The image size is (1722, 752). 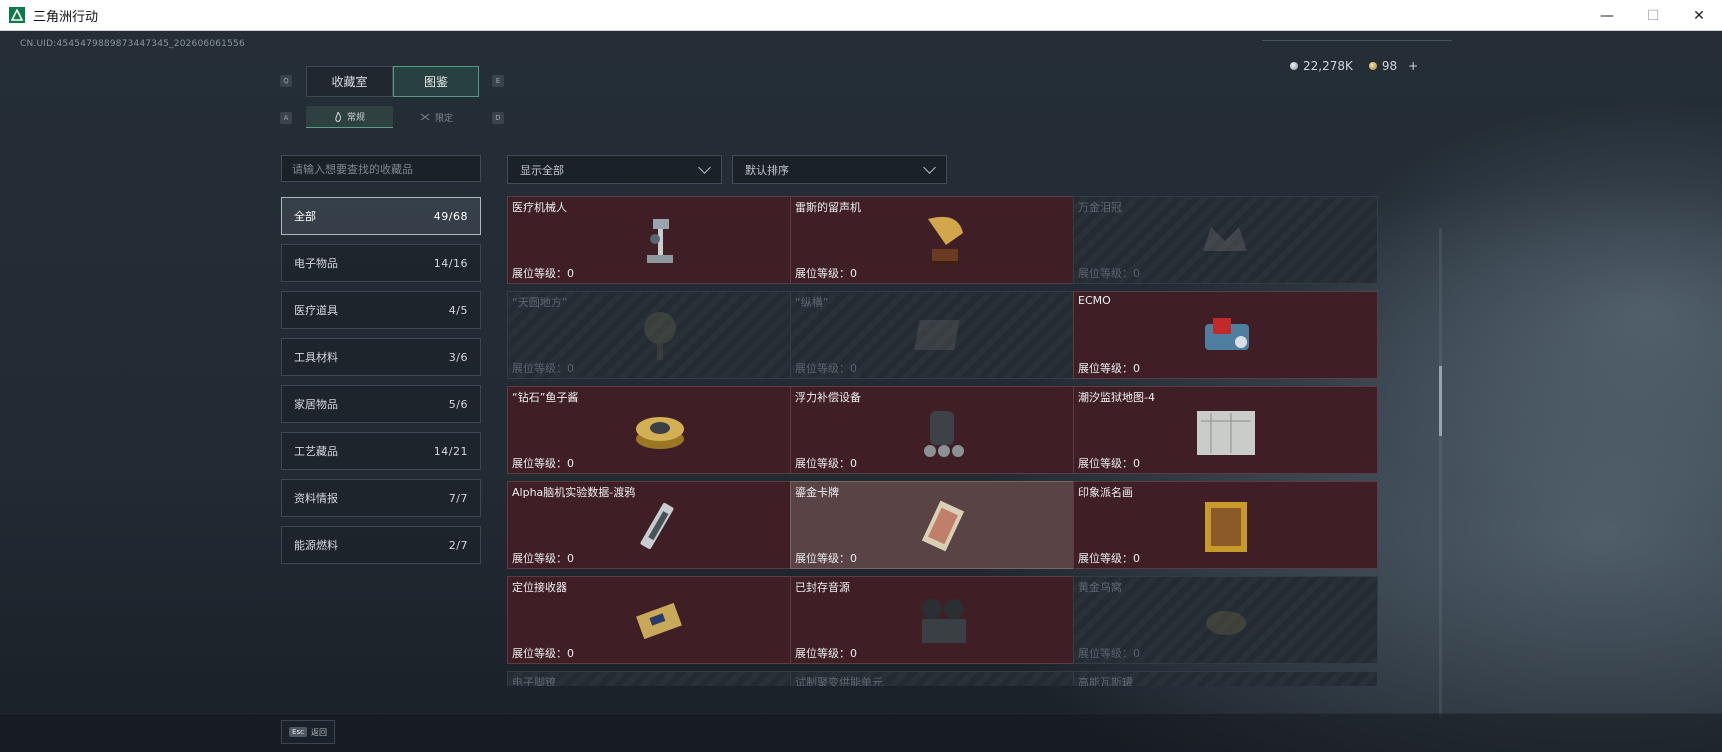 I want to click on collection-card: 试制聚变供能单元, so click(x=942, y=678).